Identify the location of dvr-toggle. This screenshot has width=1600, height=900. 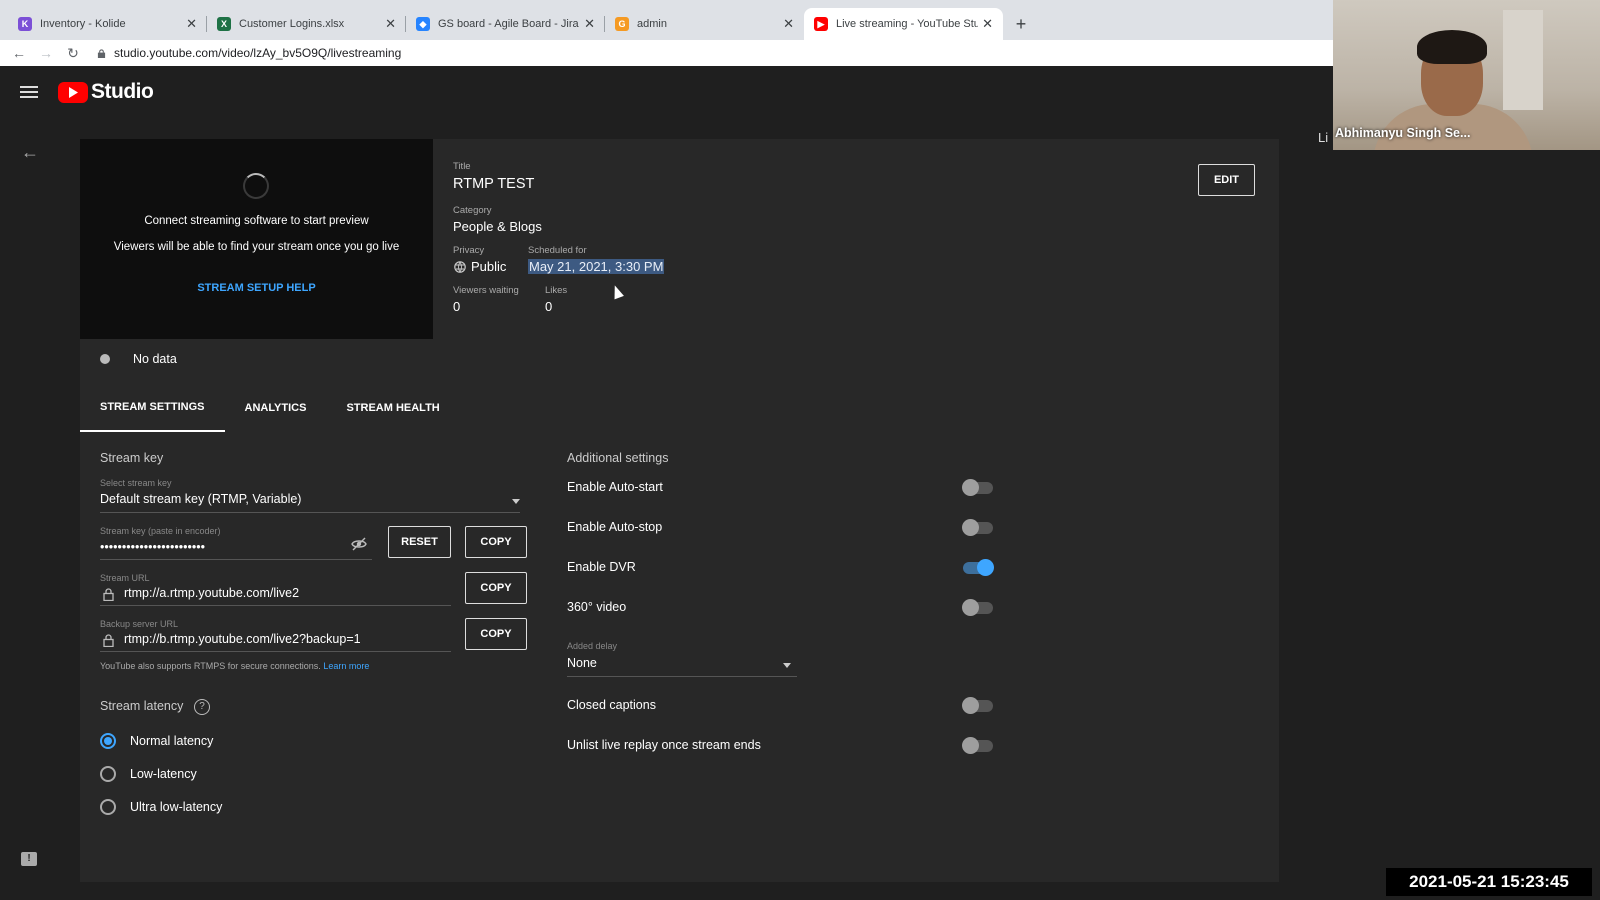
(978, 567).